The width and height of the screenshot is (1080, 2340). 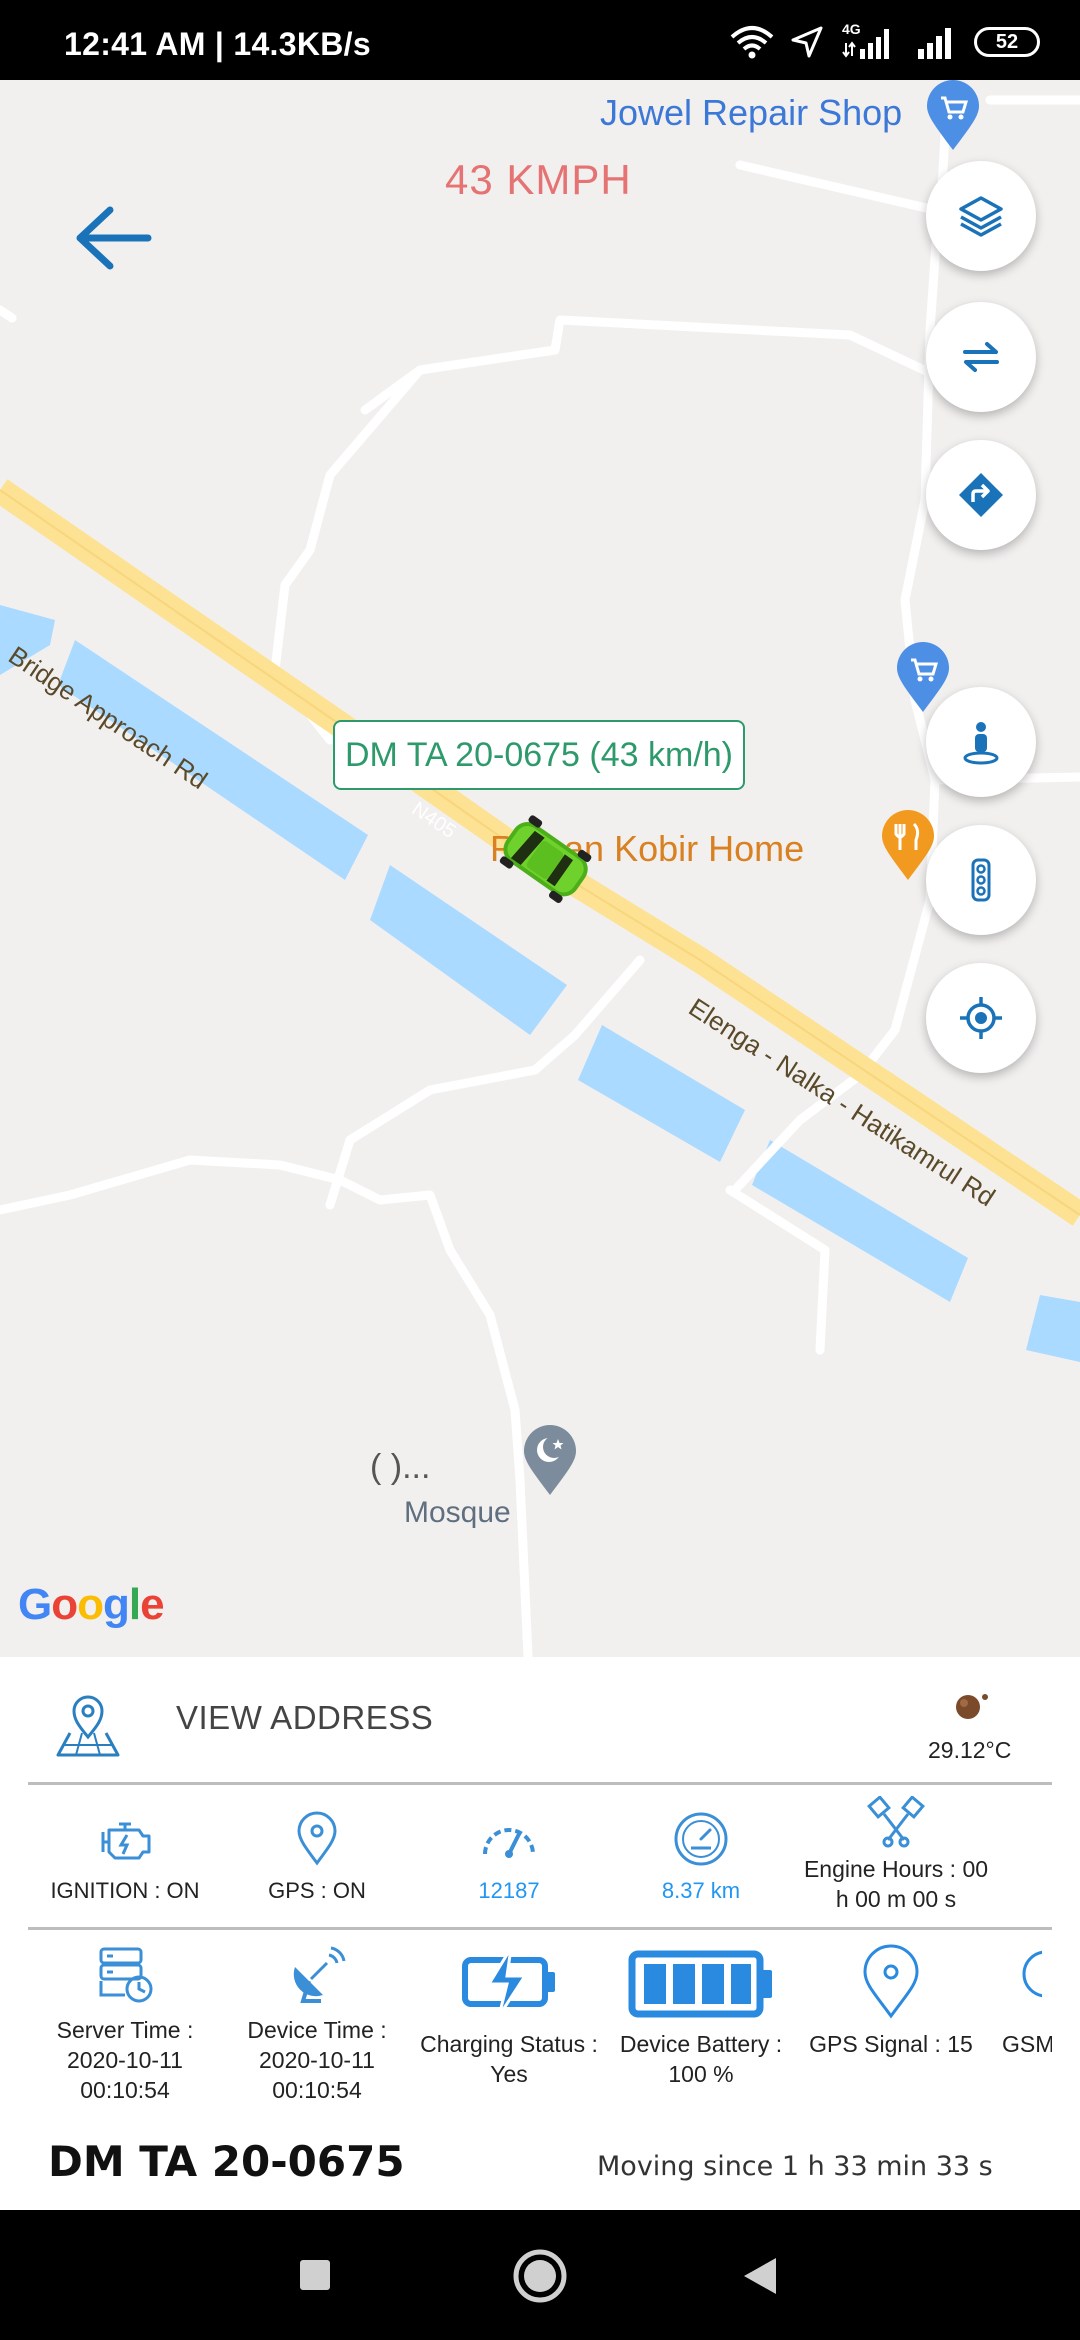 I want to click on place-mosque: Mosque, so click(x=457, y=1513).